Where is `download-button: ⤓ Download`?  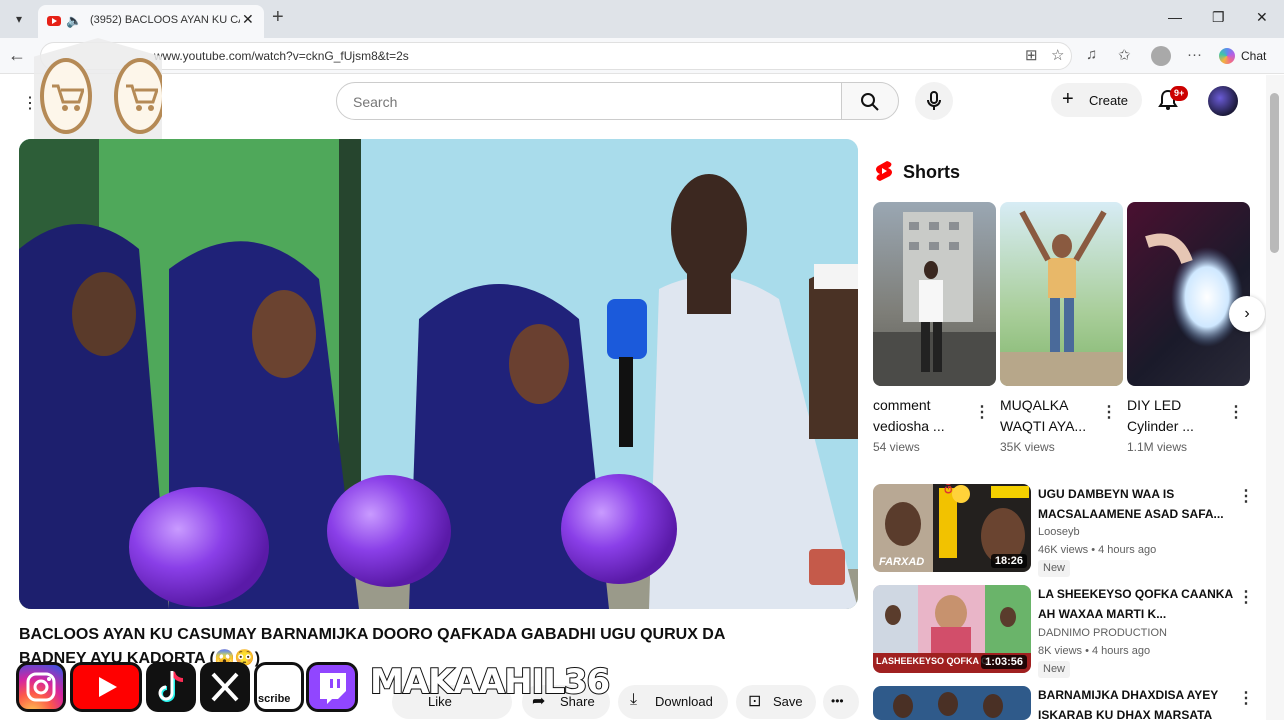
download-button: ⤓ Download is located at coordinates (673, 702).